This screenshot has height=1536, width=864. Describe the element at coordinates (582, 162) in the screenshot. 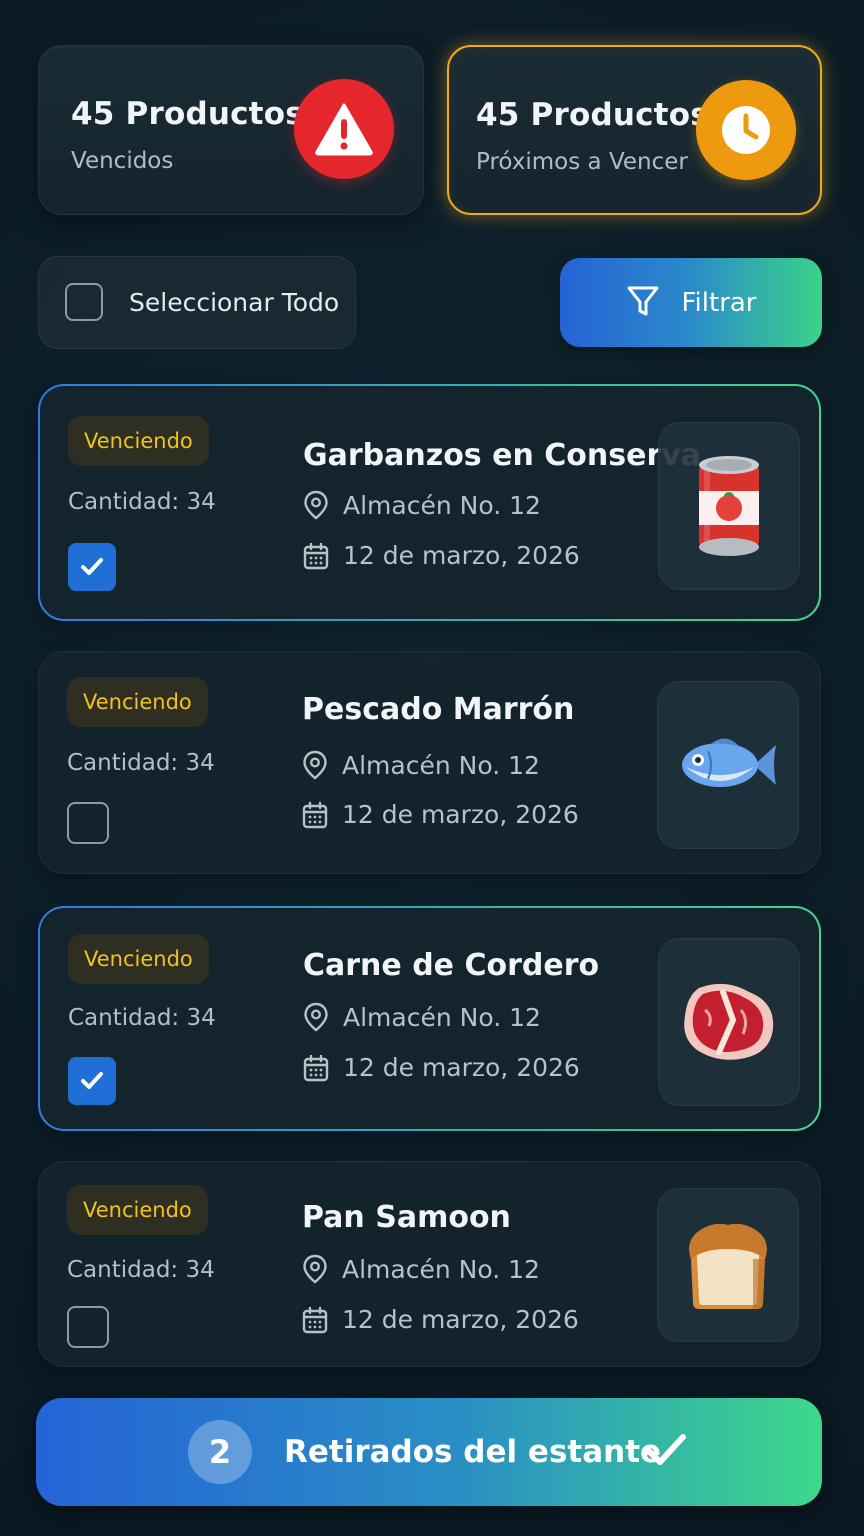

I see `expiring-label: Próximos a Vencer` at that location.